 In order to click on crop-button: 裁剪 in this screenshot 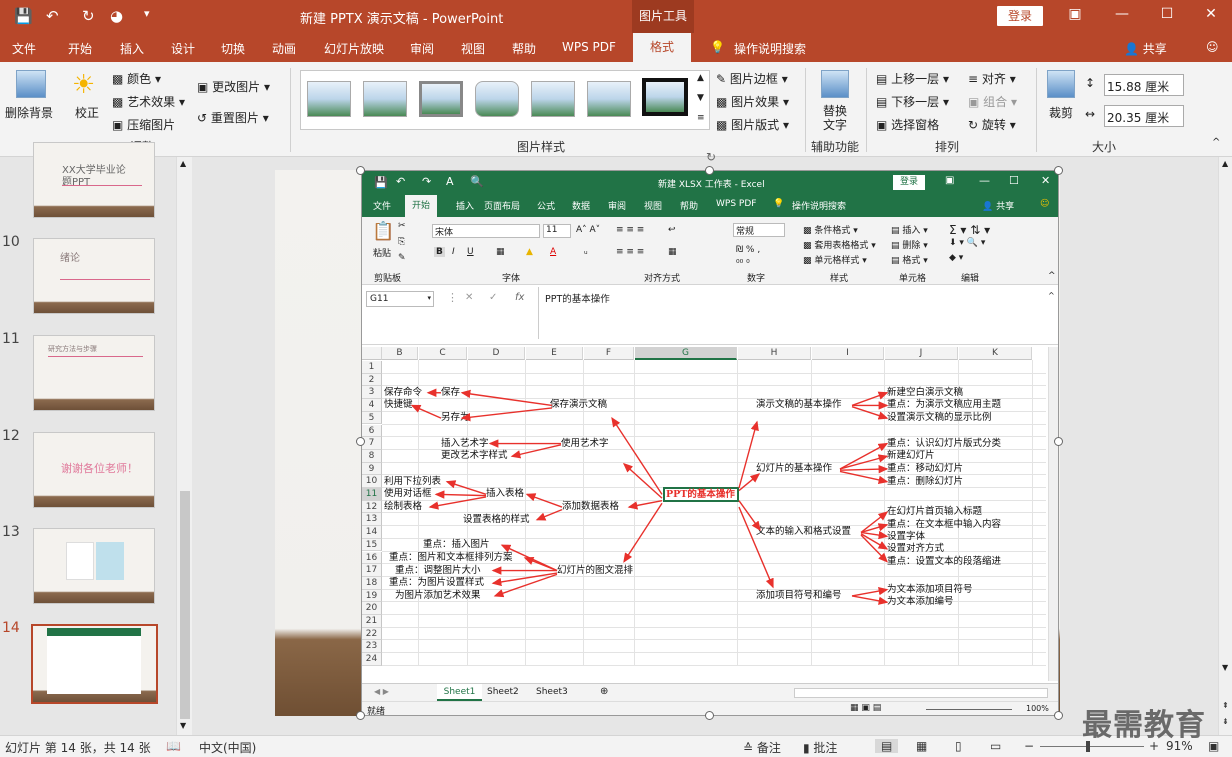, I will do `click(1061, 112)`.